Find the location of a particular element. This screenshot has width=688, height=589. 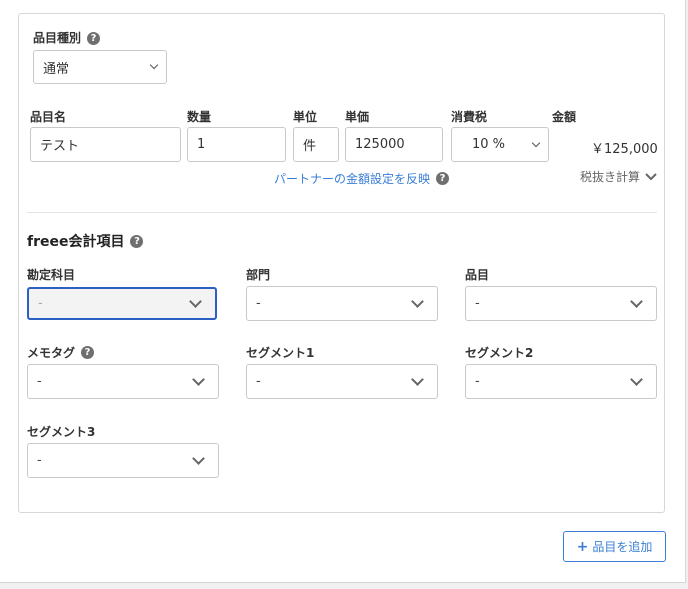

tax-calc-toggle: 税抜き計算 is located at coordinates (619, 176).